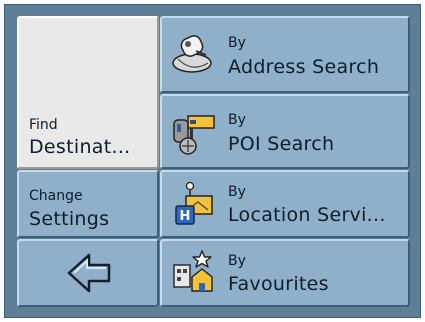  What do you see at coordinates (285, 54) in the screenshot?
I see `address-search-button: By Address Search` at bounding box center [285, 54].